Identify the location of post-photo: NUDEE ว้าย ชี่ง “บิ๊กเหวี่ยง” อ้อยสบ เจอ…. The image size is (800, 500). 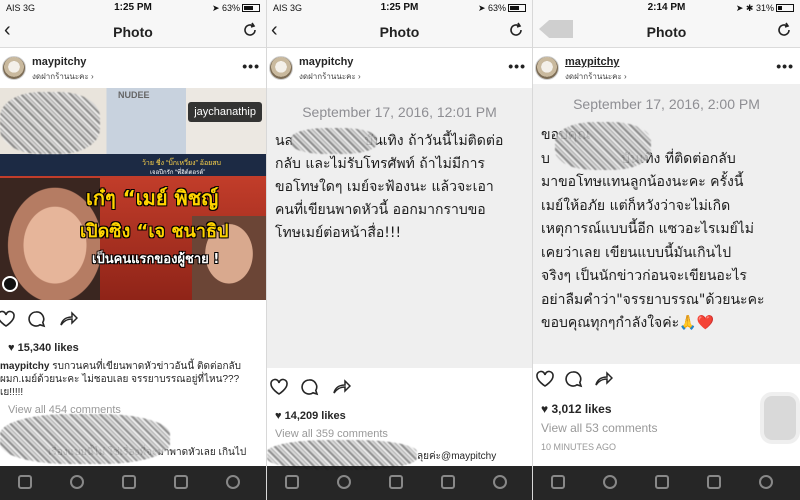
(133, 194).